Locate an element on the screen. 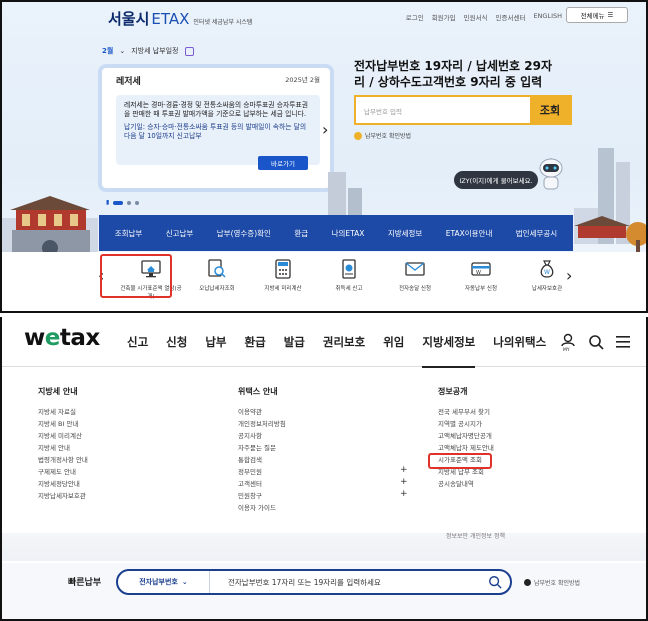 The image size is (648, 621). chevron-down-icon: ⌄ is located at coordinates (122, 51).